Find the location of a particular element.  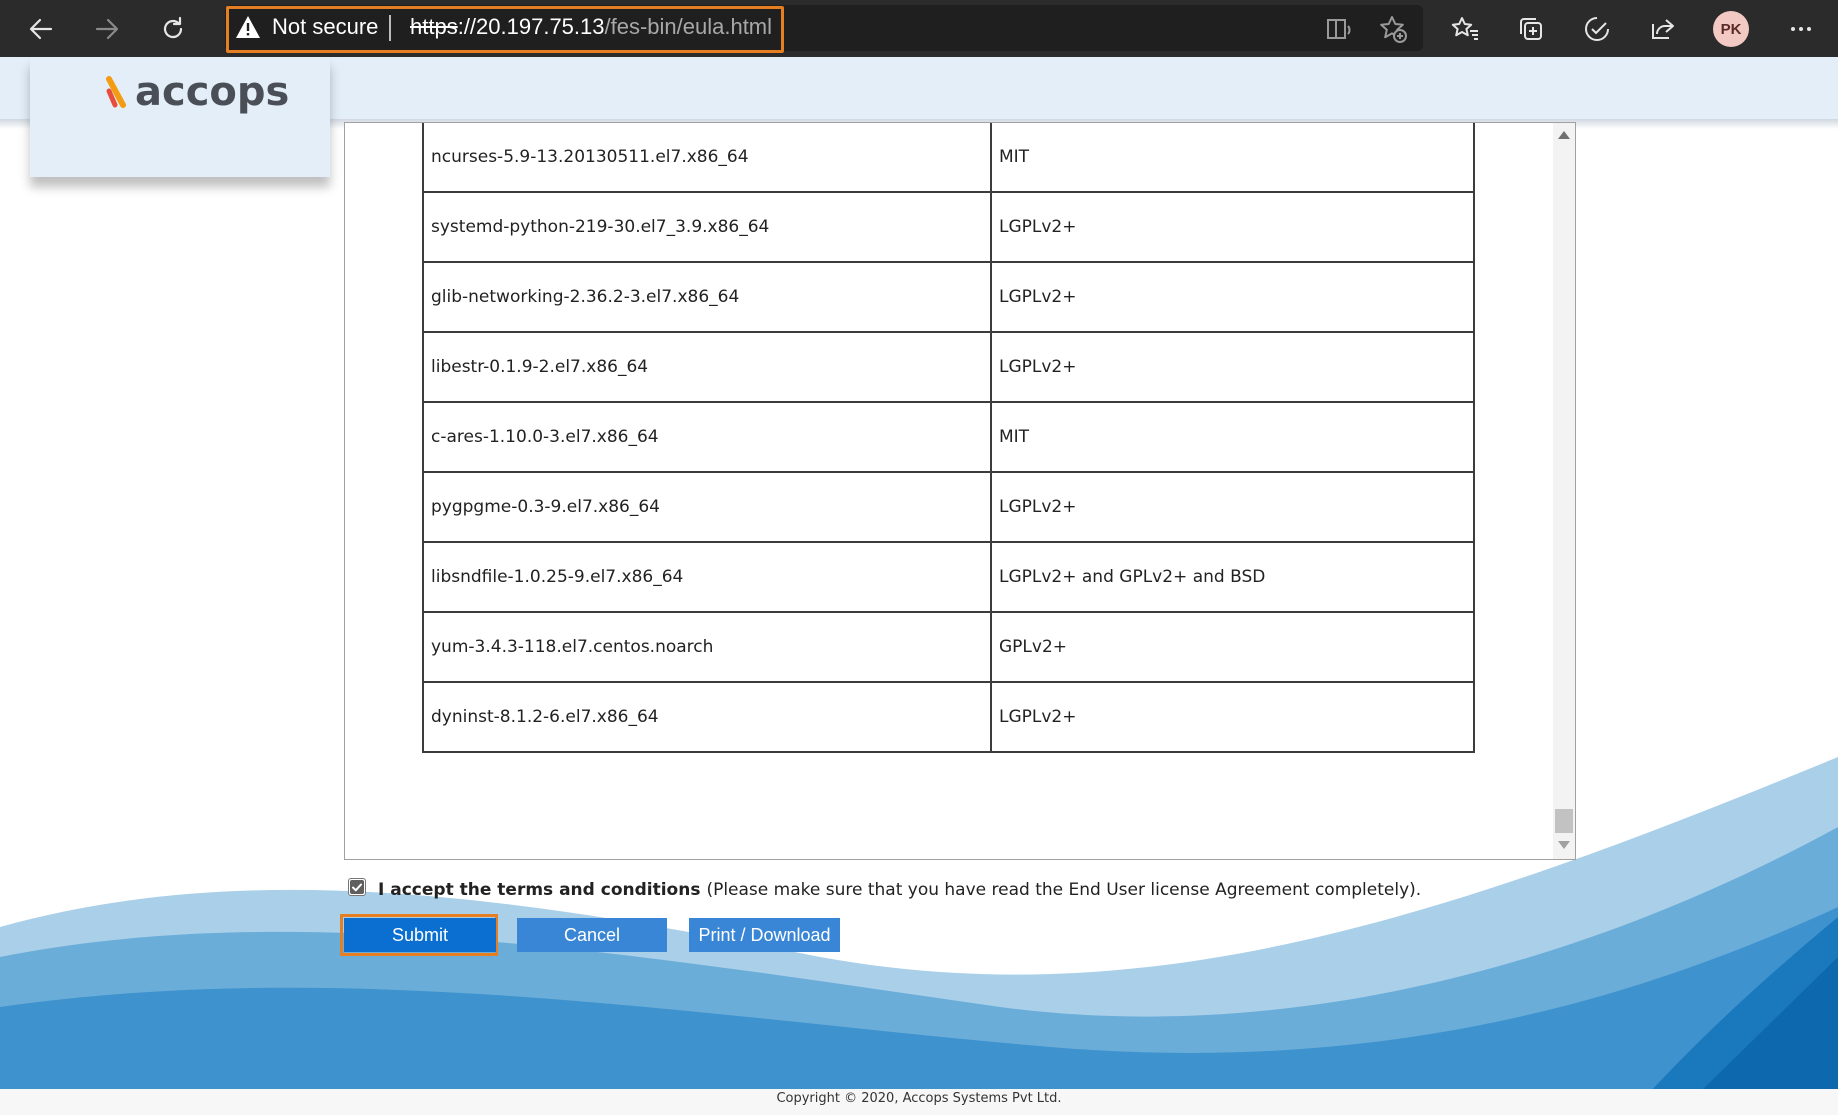

reload-button is located at coordinates (173, 29).